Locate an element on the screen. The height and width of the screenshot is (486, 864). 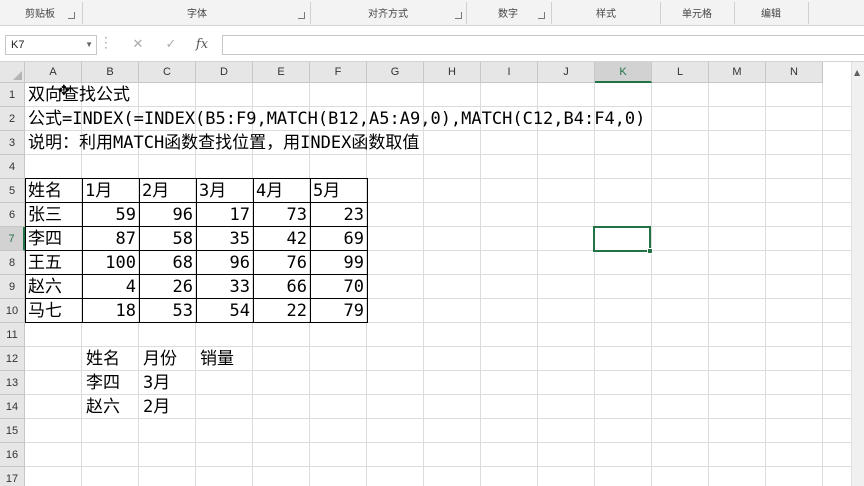
column-header-e: E is located at coordinates (281, 72).